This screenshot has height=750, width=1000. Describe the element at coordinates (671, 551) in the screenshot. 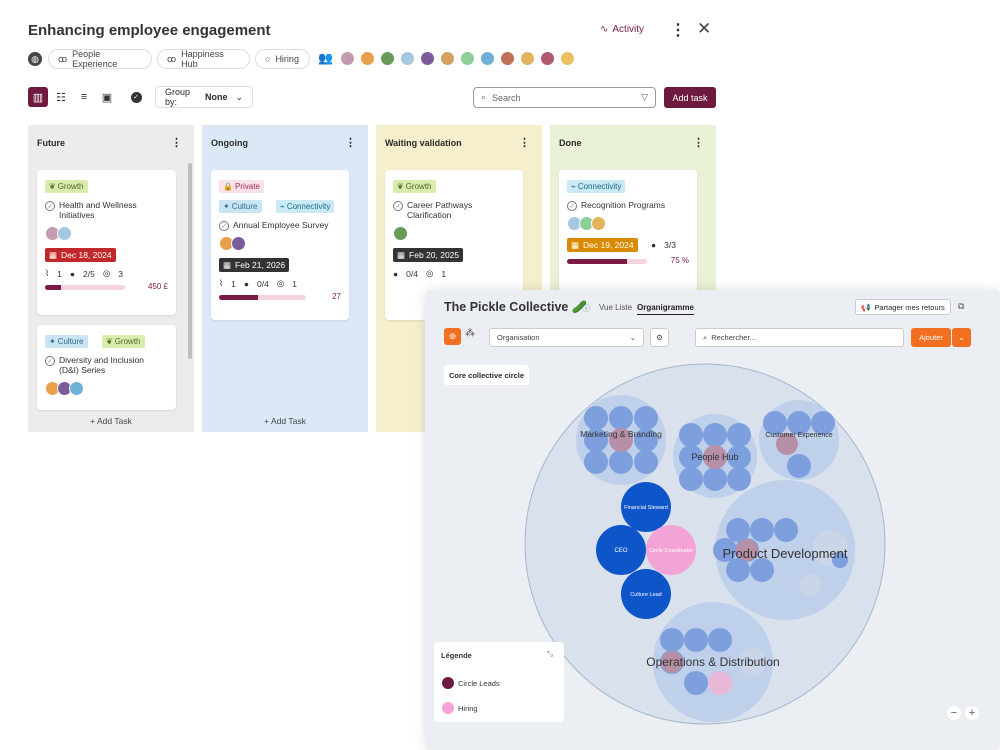

I see `coordinator-label: Circle Coordinator` at that location.